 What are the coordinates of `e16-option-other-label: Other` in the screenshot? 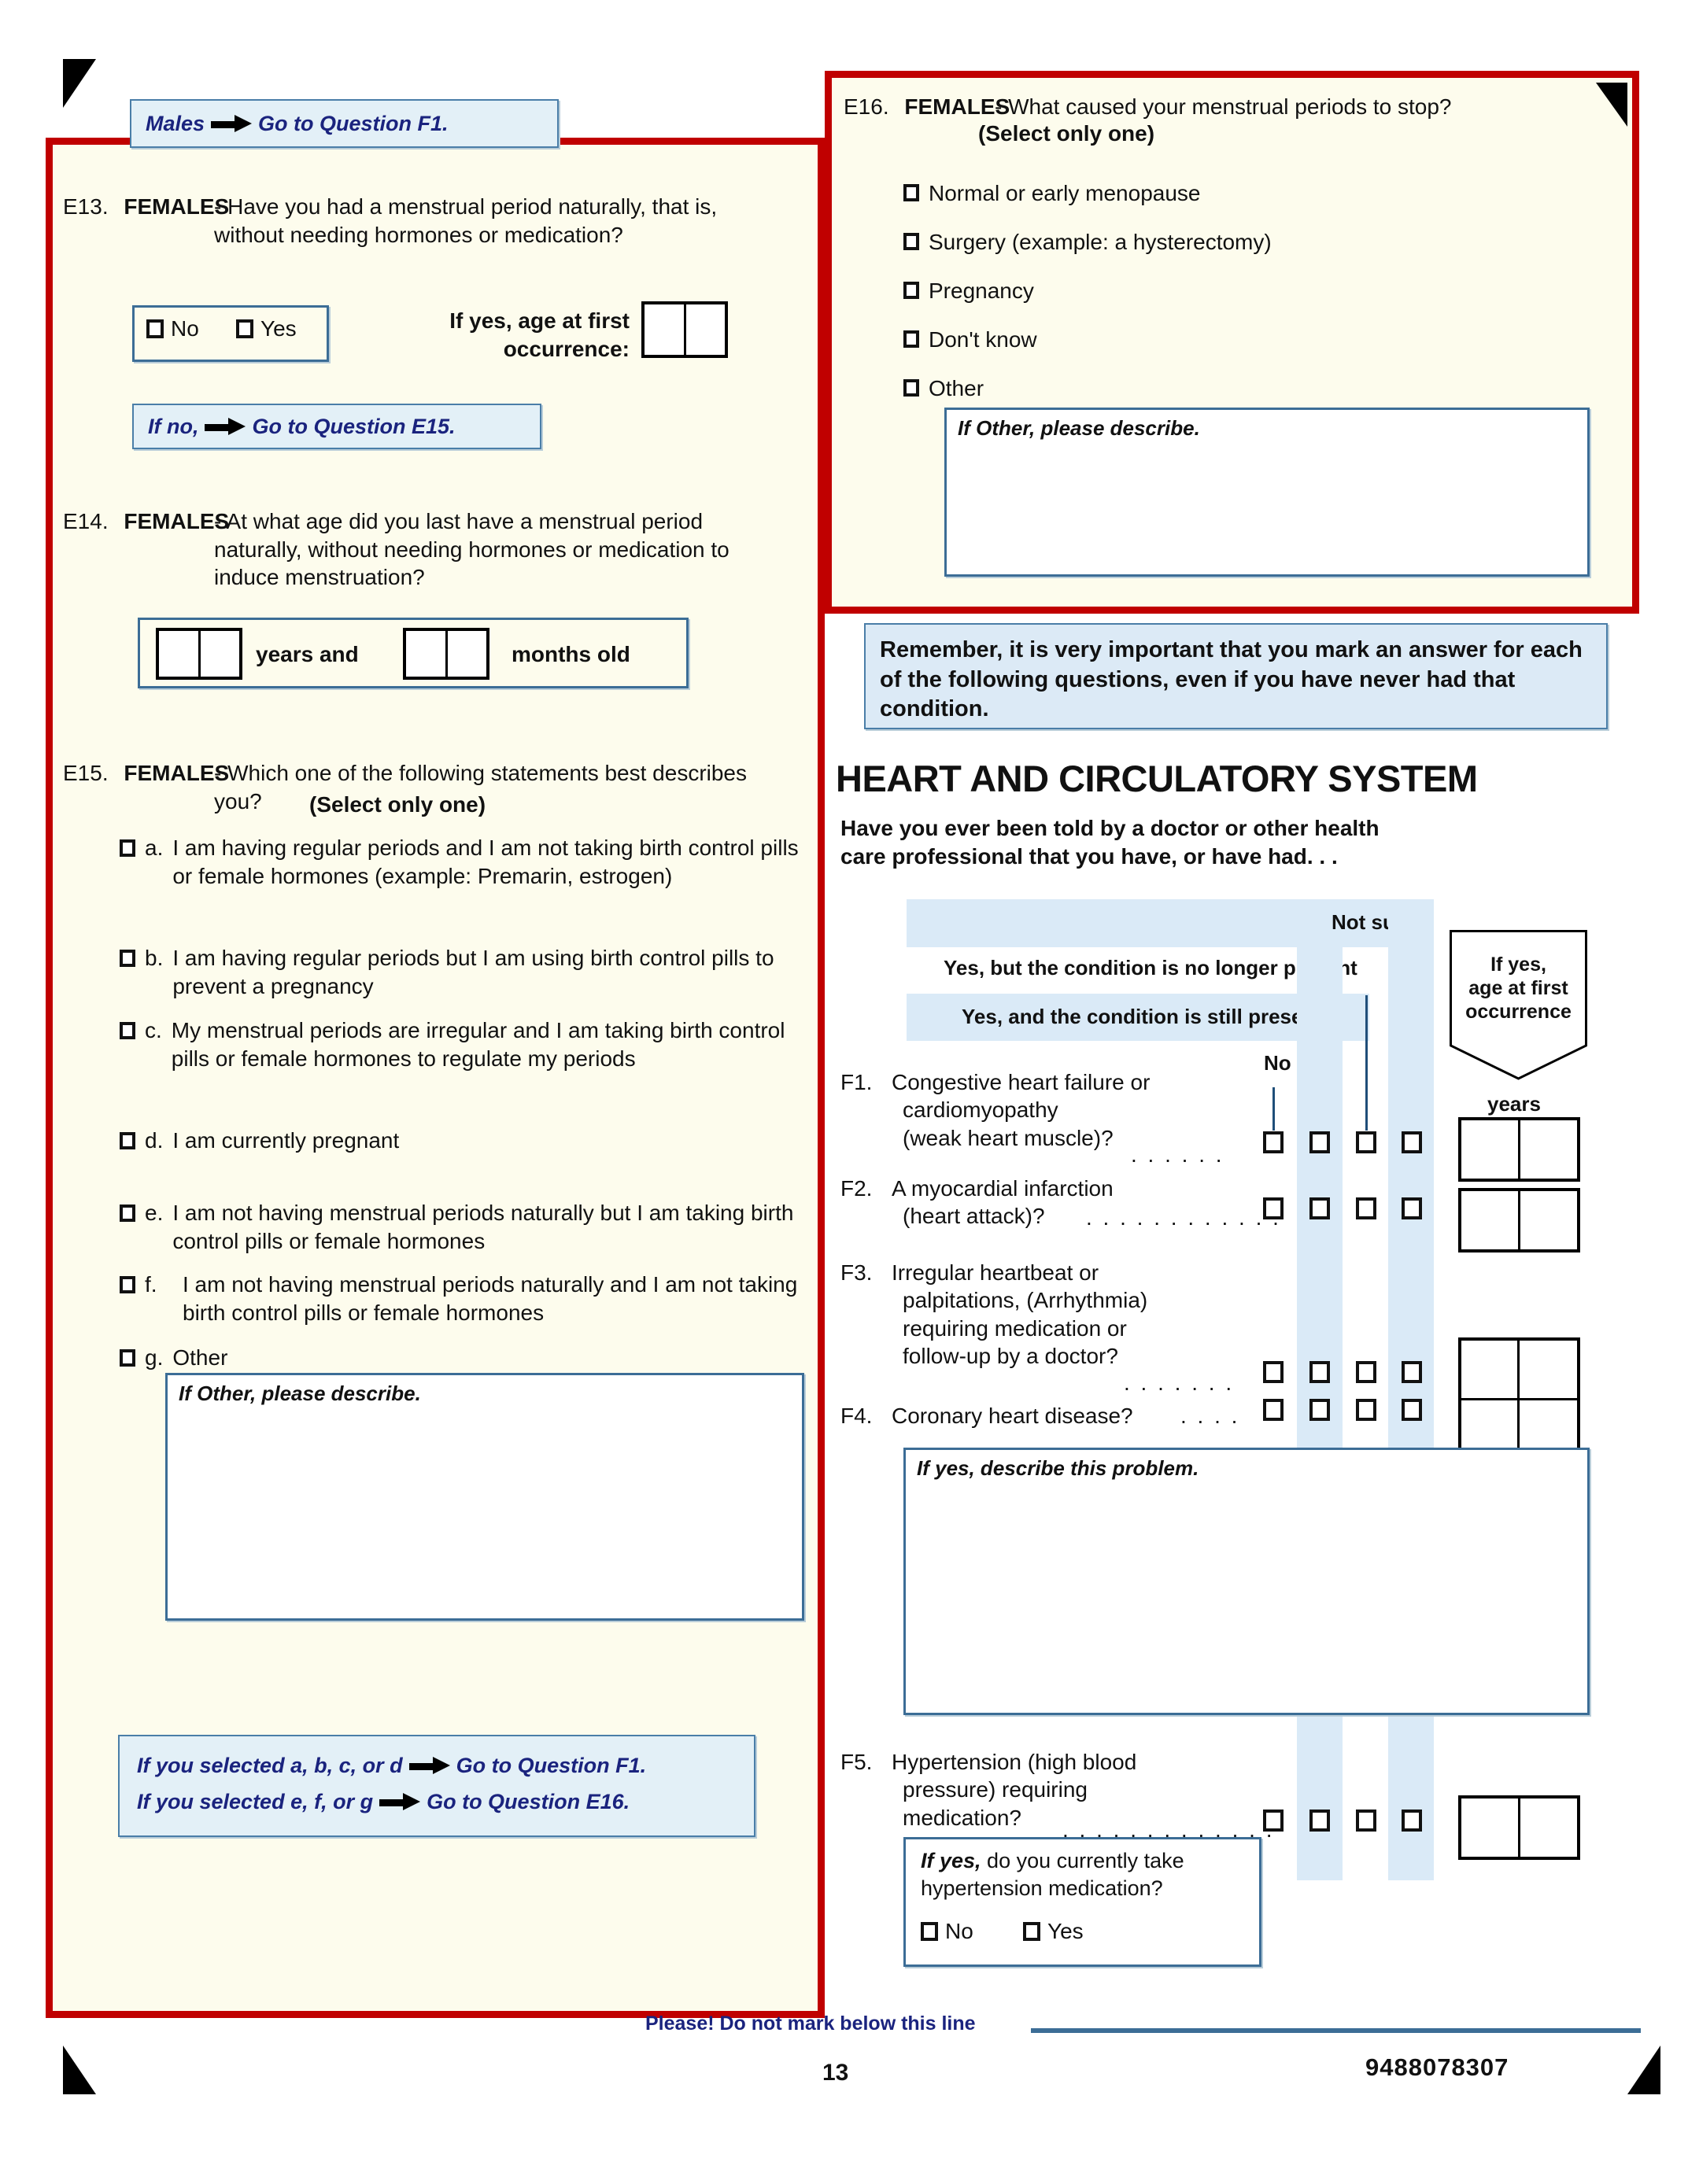 It's located at (956, 388).